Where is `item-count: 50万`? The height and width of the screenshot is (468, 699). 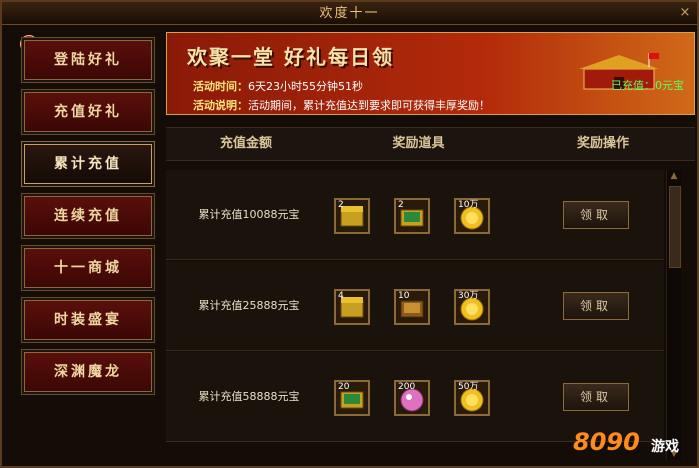 item-count: 50万 is located at coordinates (468, 387).